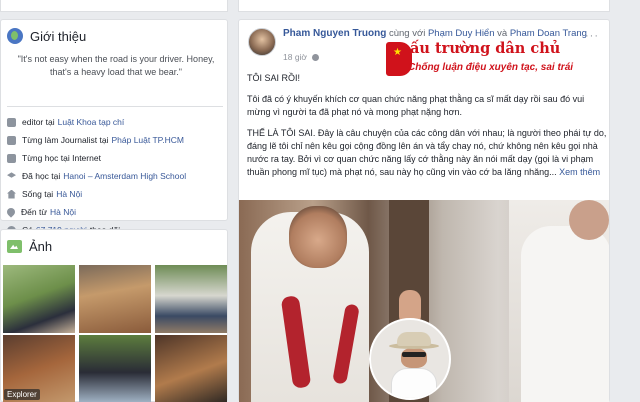 This screenshot has width=640, height=402. What do you see at coordinates (40, 246) in the screenshot?
I see `photos-title: Ảnh` at bounding box center [40, 246].